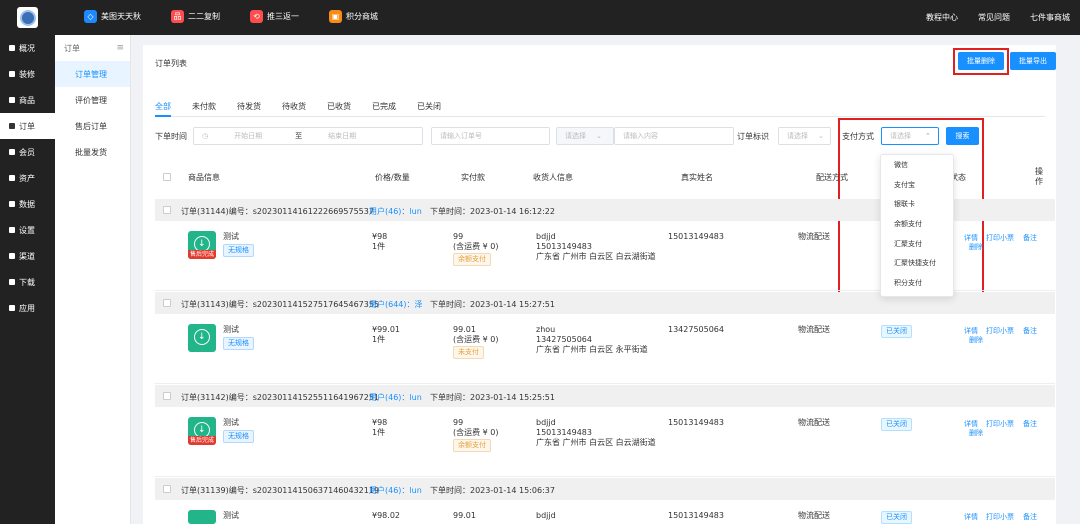  I want to click on pay-method-tag: 未支付, so click(468, 352).